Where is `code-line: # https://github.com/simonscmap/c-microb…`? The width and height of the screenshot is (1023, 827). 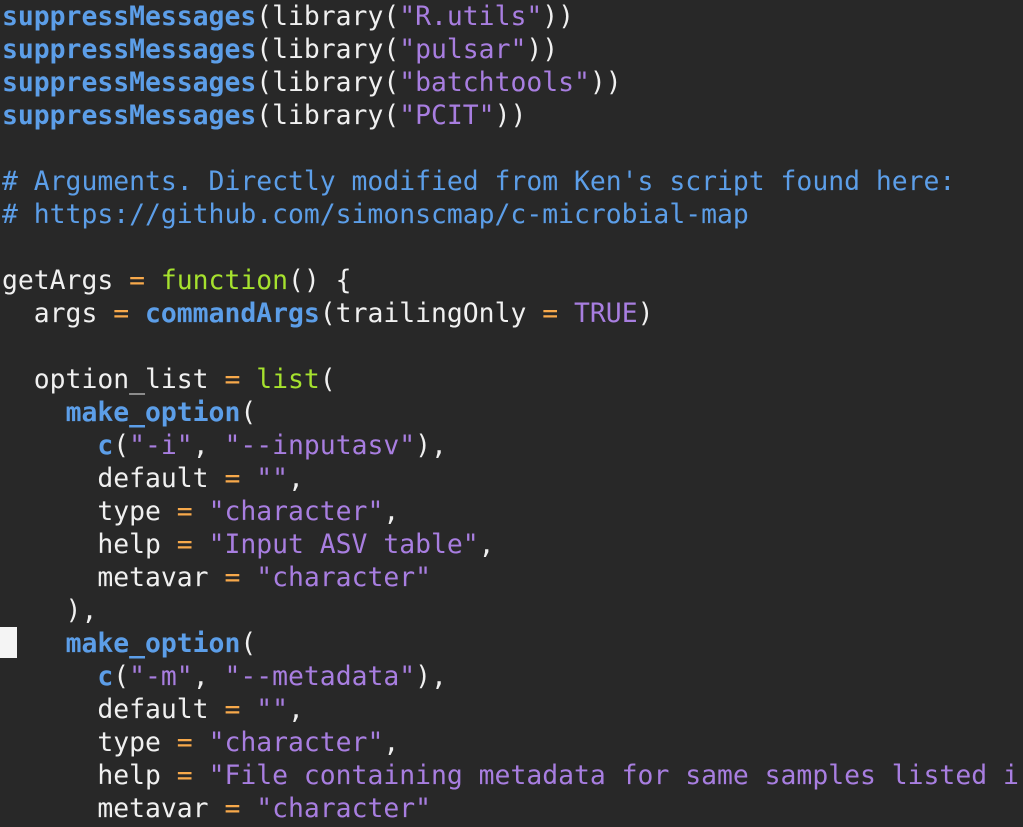
code-line: # https://github.com/simonscmap/c-microb… is located at coordinates (375, 214).